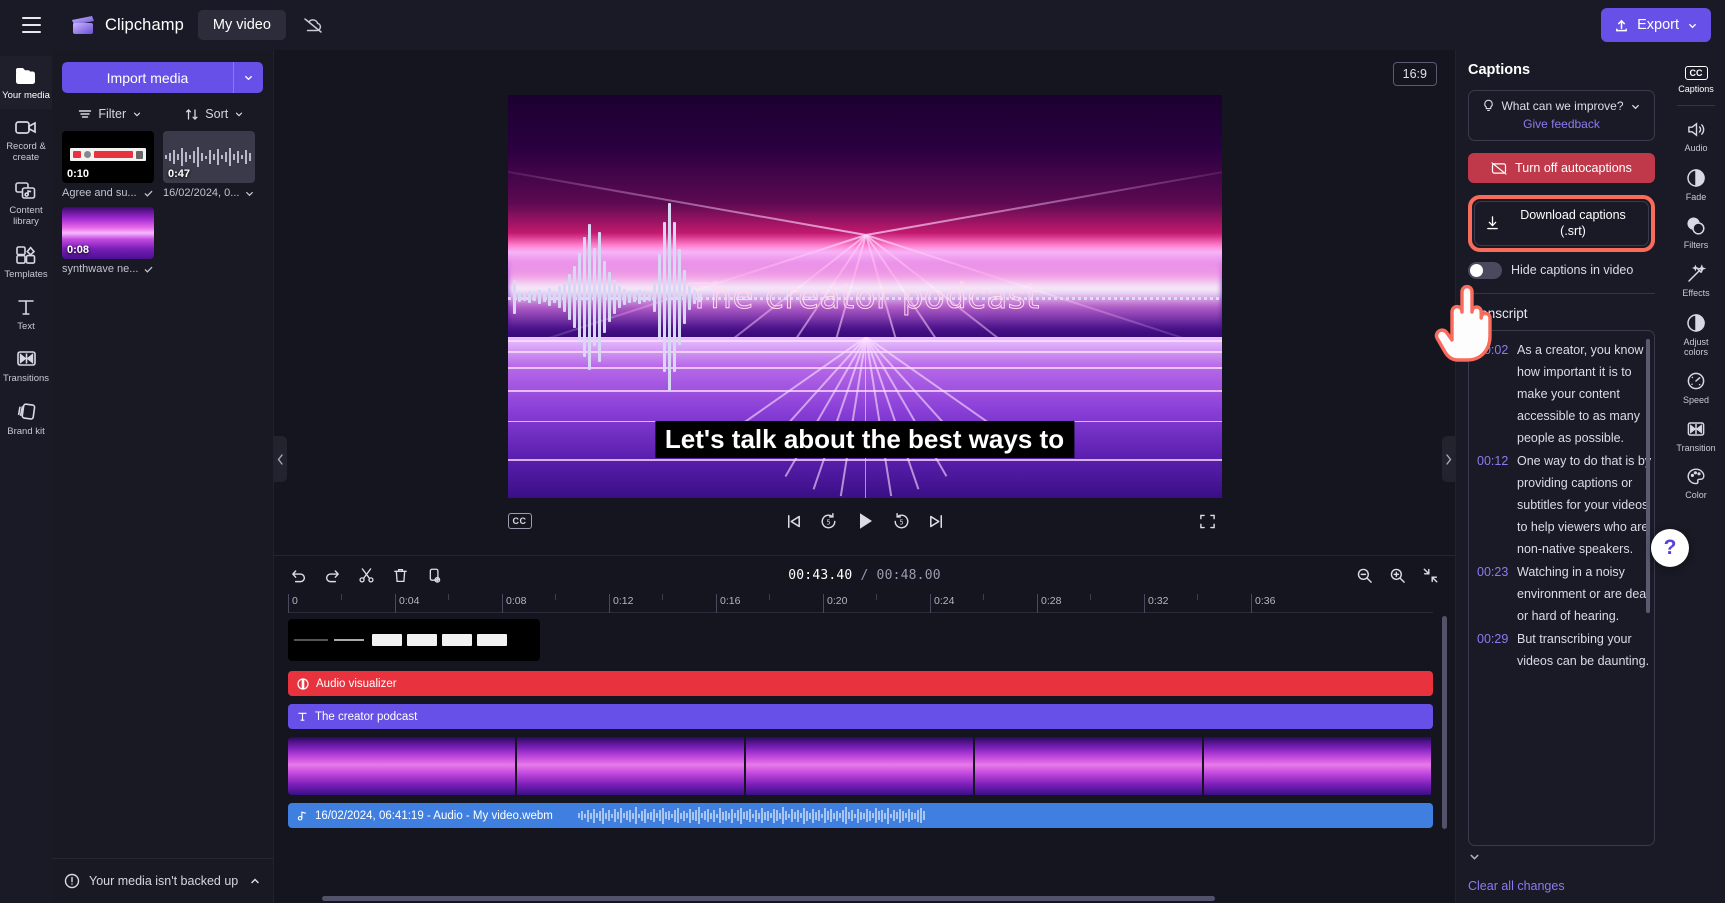  Describe the element at coordinates (434, 575) in the screenshot. I see `copy-icon` at that location.